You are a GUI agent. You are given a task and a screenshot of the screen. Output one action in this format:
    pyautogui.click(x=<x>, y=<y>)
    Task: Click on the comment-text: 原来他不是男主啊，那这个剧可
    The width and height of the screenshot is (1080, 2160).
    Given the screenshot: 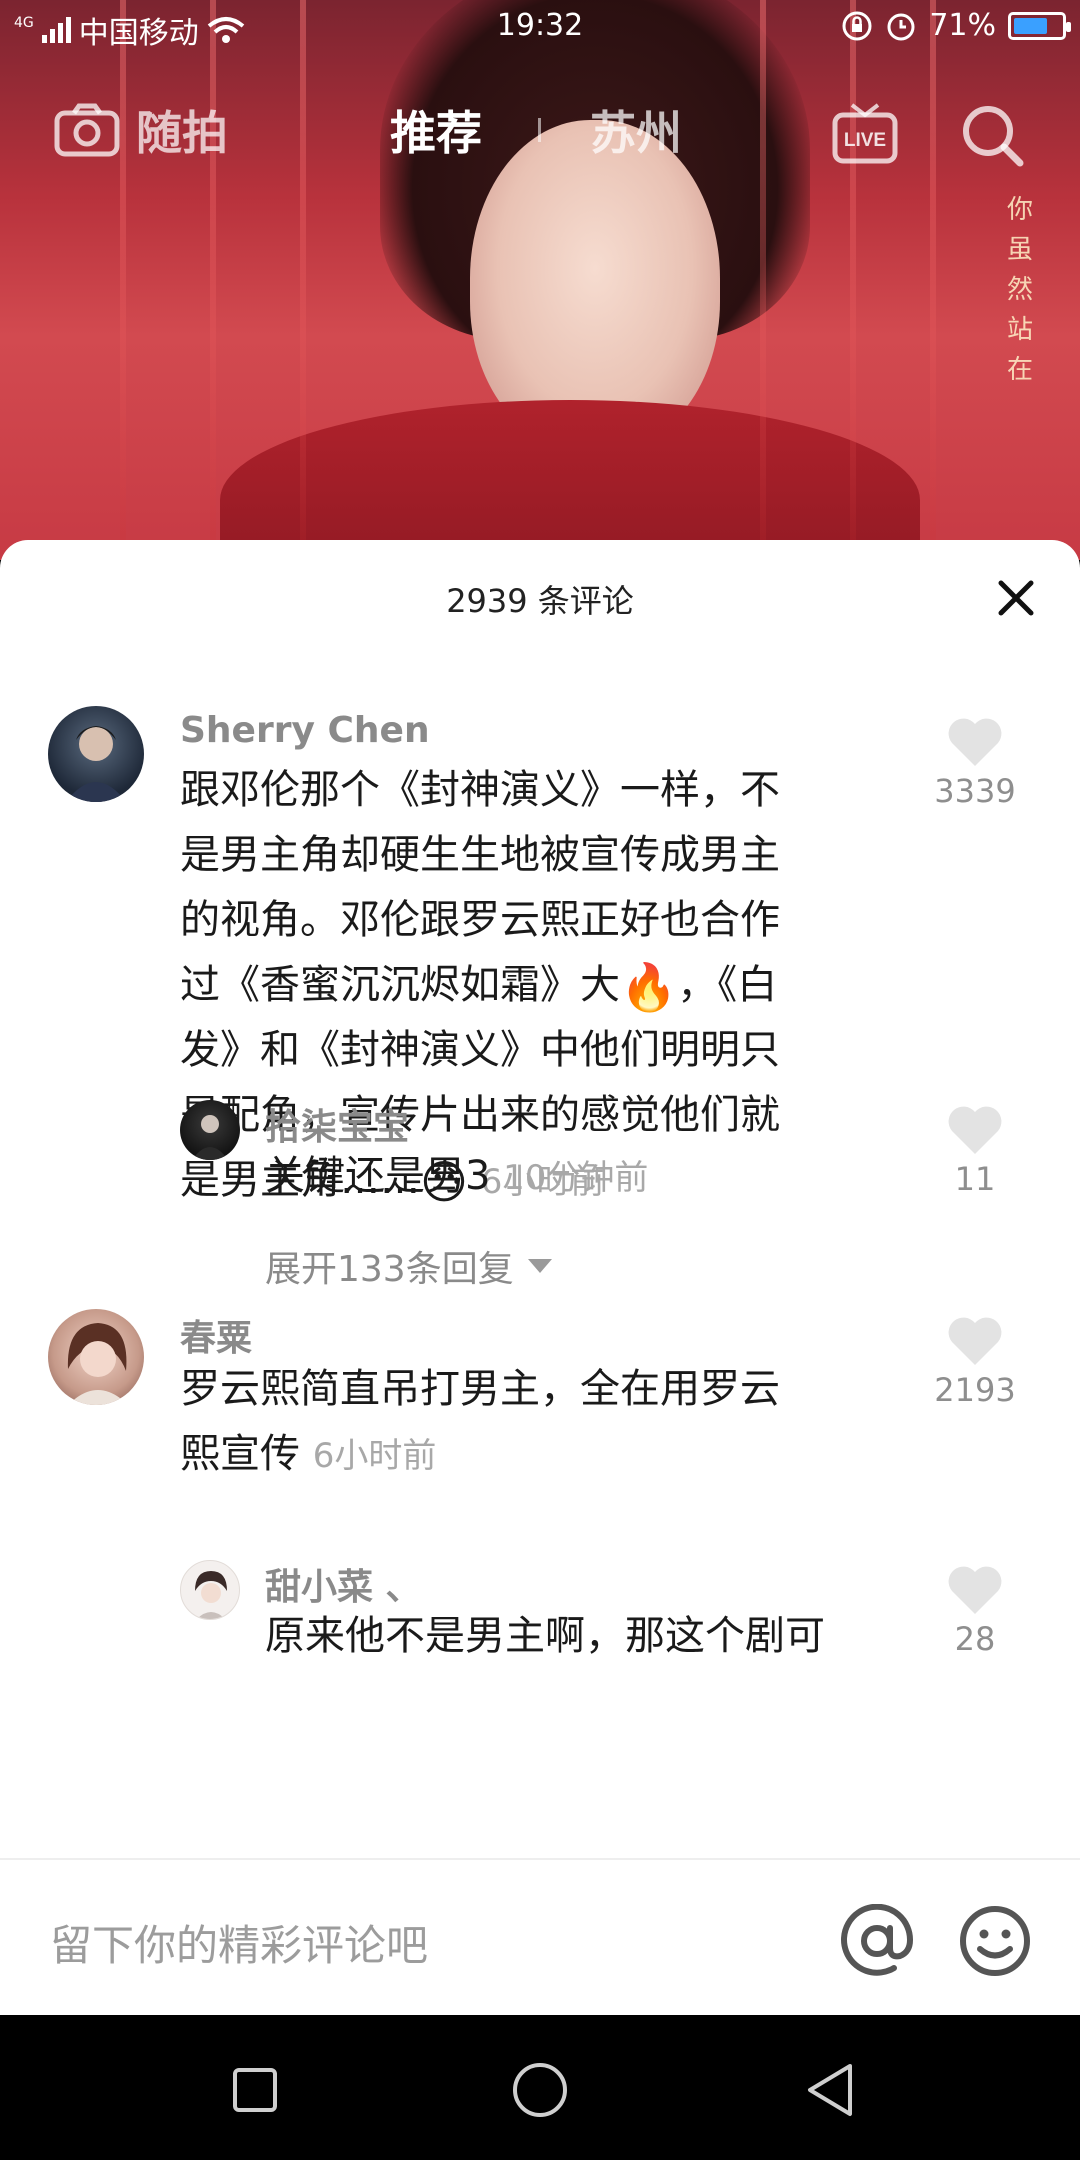 What is the action you would take?
    pyautogui.click(x=545, y=1636)
    